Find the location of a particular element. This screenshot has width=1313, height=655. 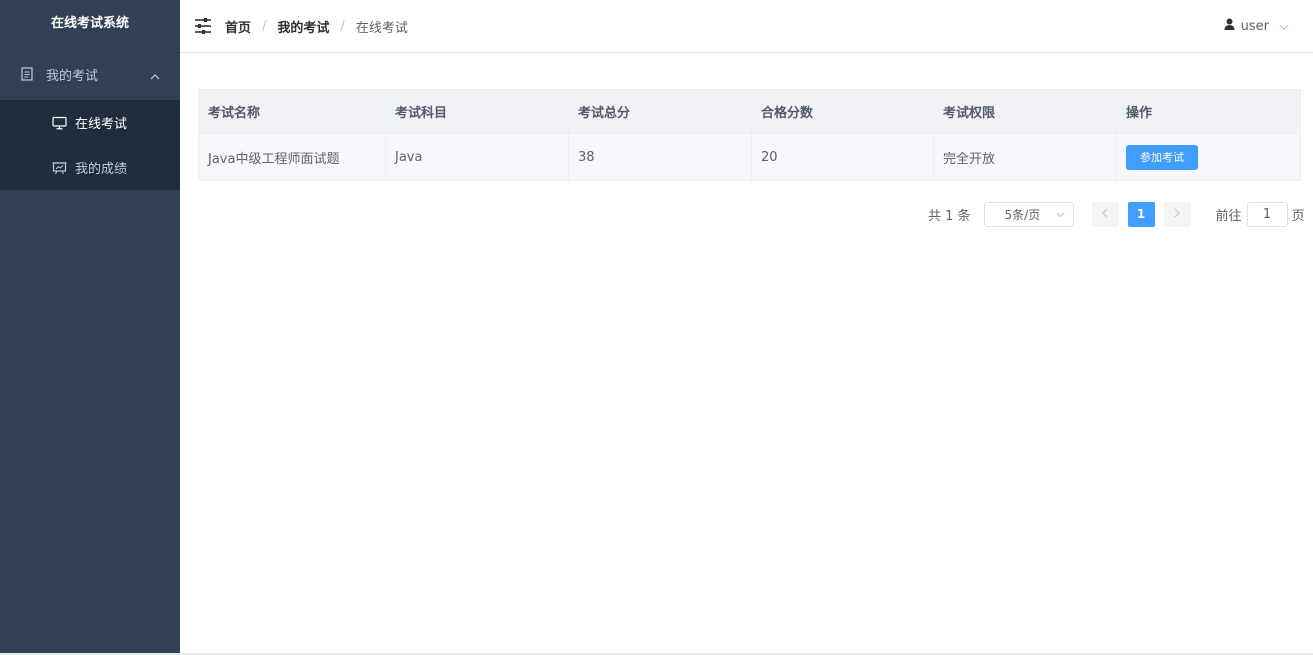

sidebar: 在线考试系统 我的考试 在线考试 我的成绩 is located at coordinates (90, 326).